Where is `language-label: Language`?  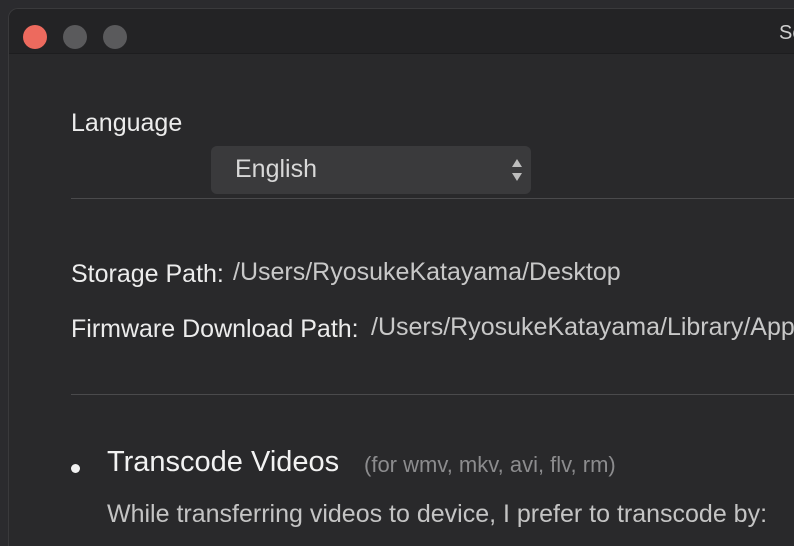 language-label: Language is located at coordinates (127, 123).